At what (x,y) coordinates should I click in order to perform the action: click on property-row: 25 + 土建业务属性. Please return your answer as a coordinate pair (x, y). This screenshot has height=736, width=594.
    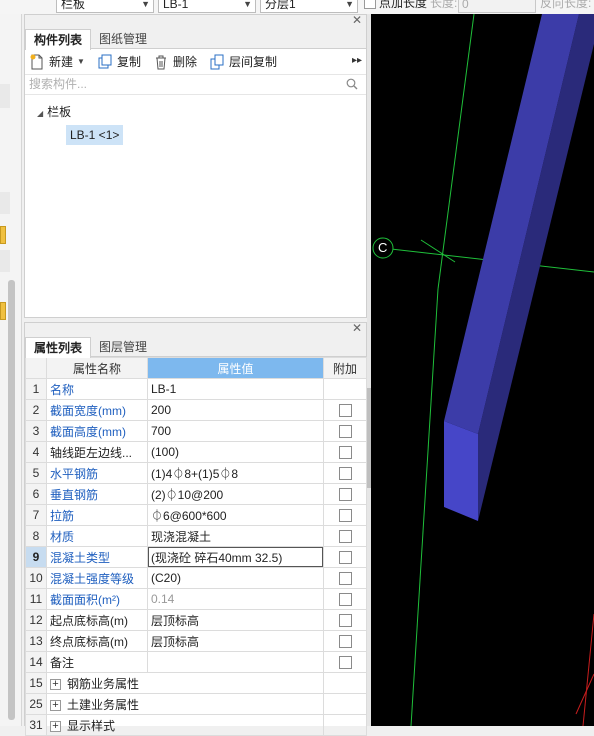
    Looking at the image, I should click on (196, 704).